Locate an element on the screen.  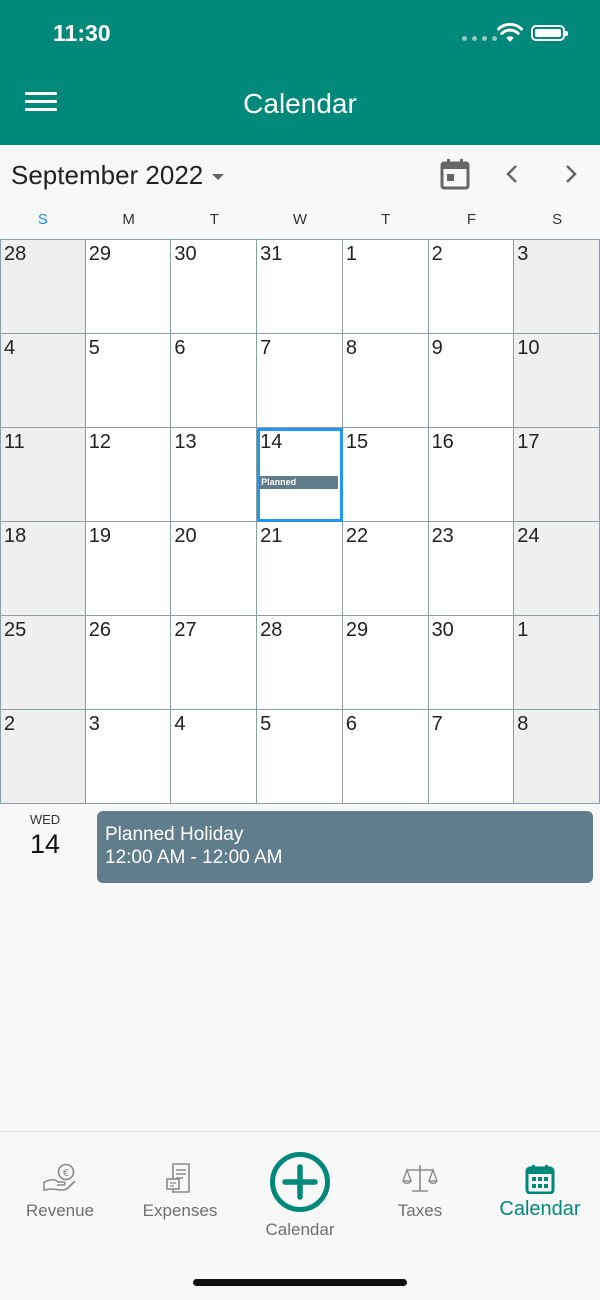
day-number: 19 is located at coordinates (99, 536).